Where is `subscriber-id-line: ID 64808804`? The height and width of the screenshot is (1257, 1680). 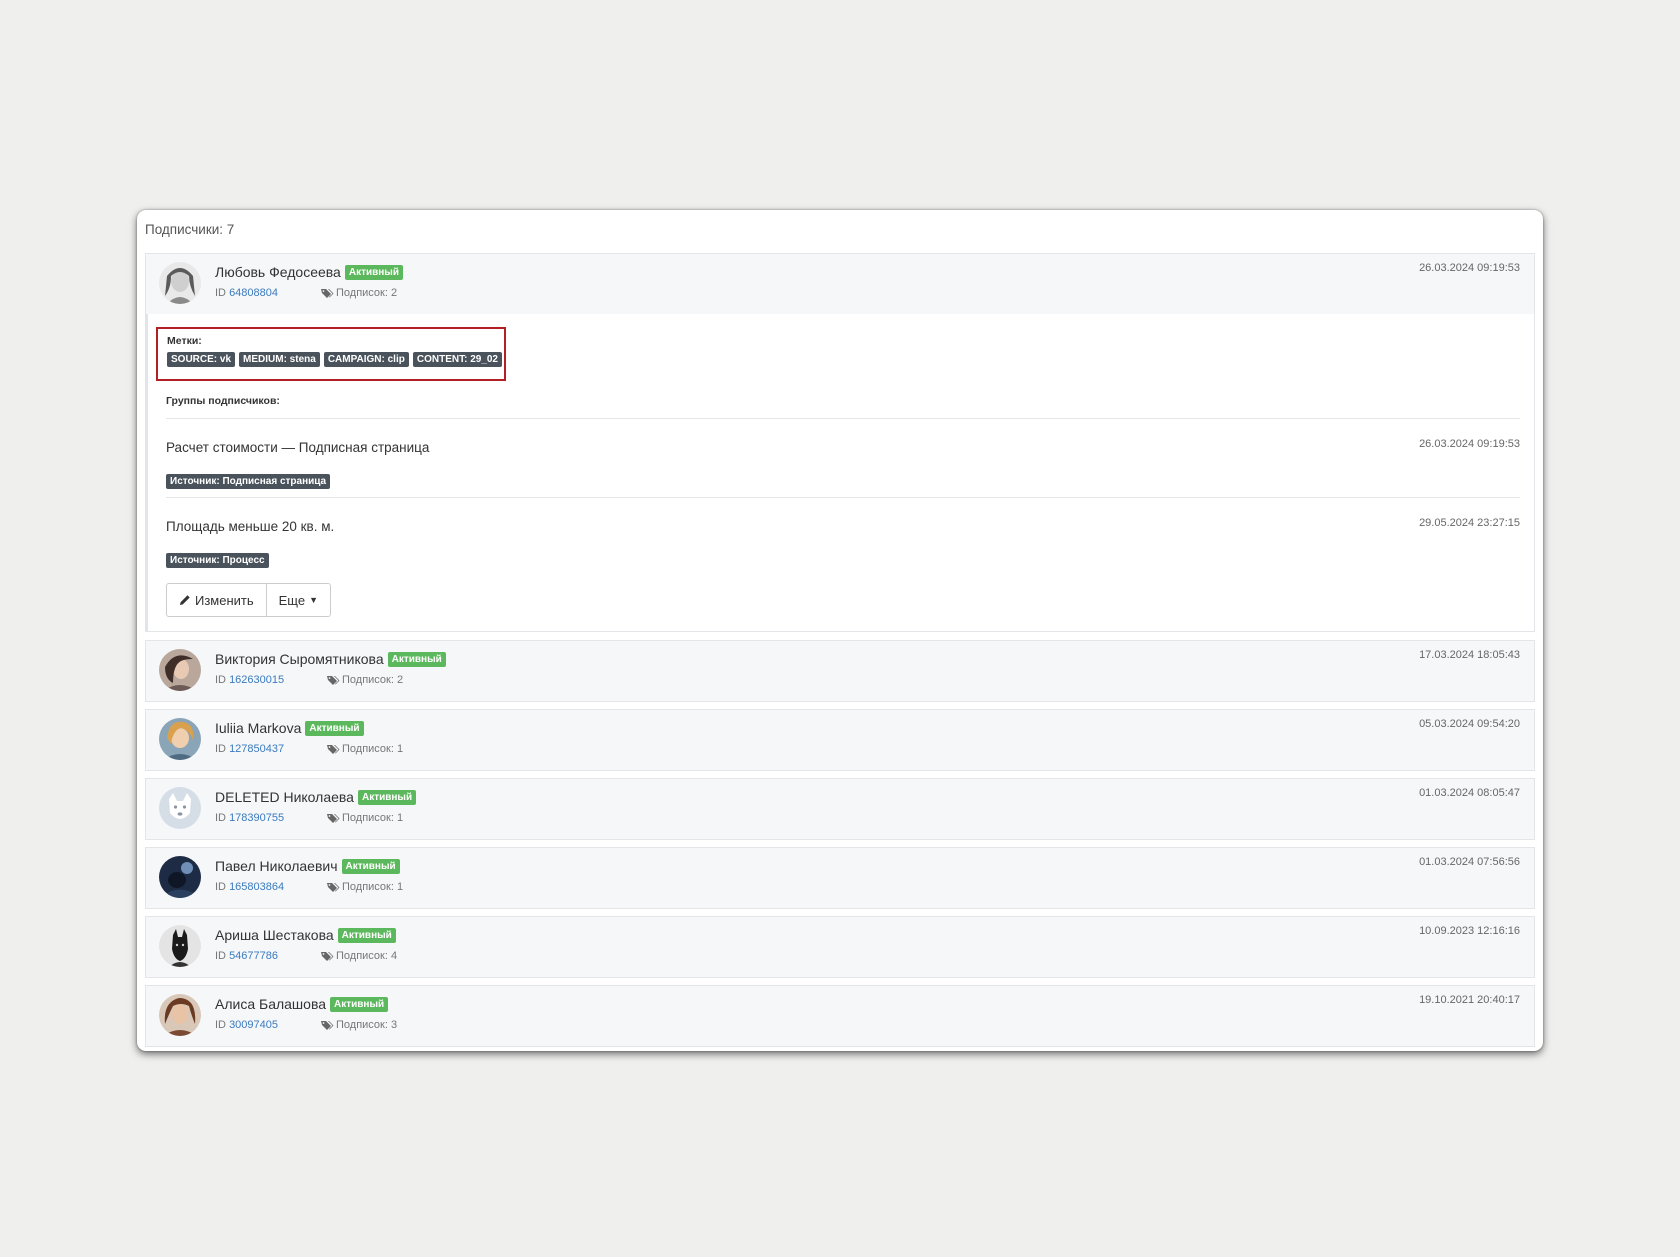
subscriber-id-line: ID 64808804 is located at coordinates (246, 293).